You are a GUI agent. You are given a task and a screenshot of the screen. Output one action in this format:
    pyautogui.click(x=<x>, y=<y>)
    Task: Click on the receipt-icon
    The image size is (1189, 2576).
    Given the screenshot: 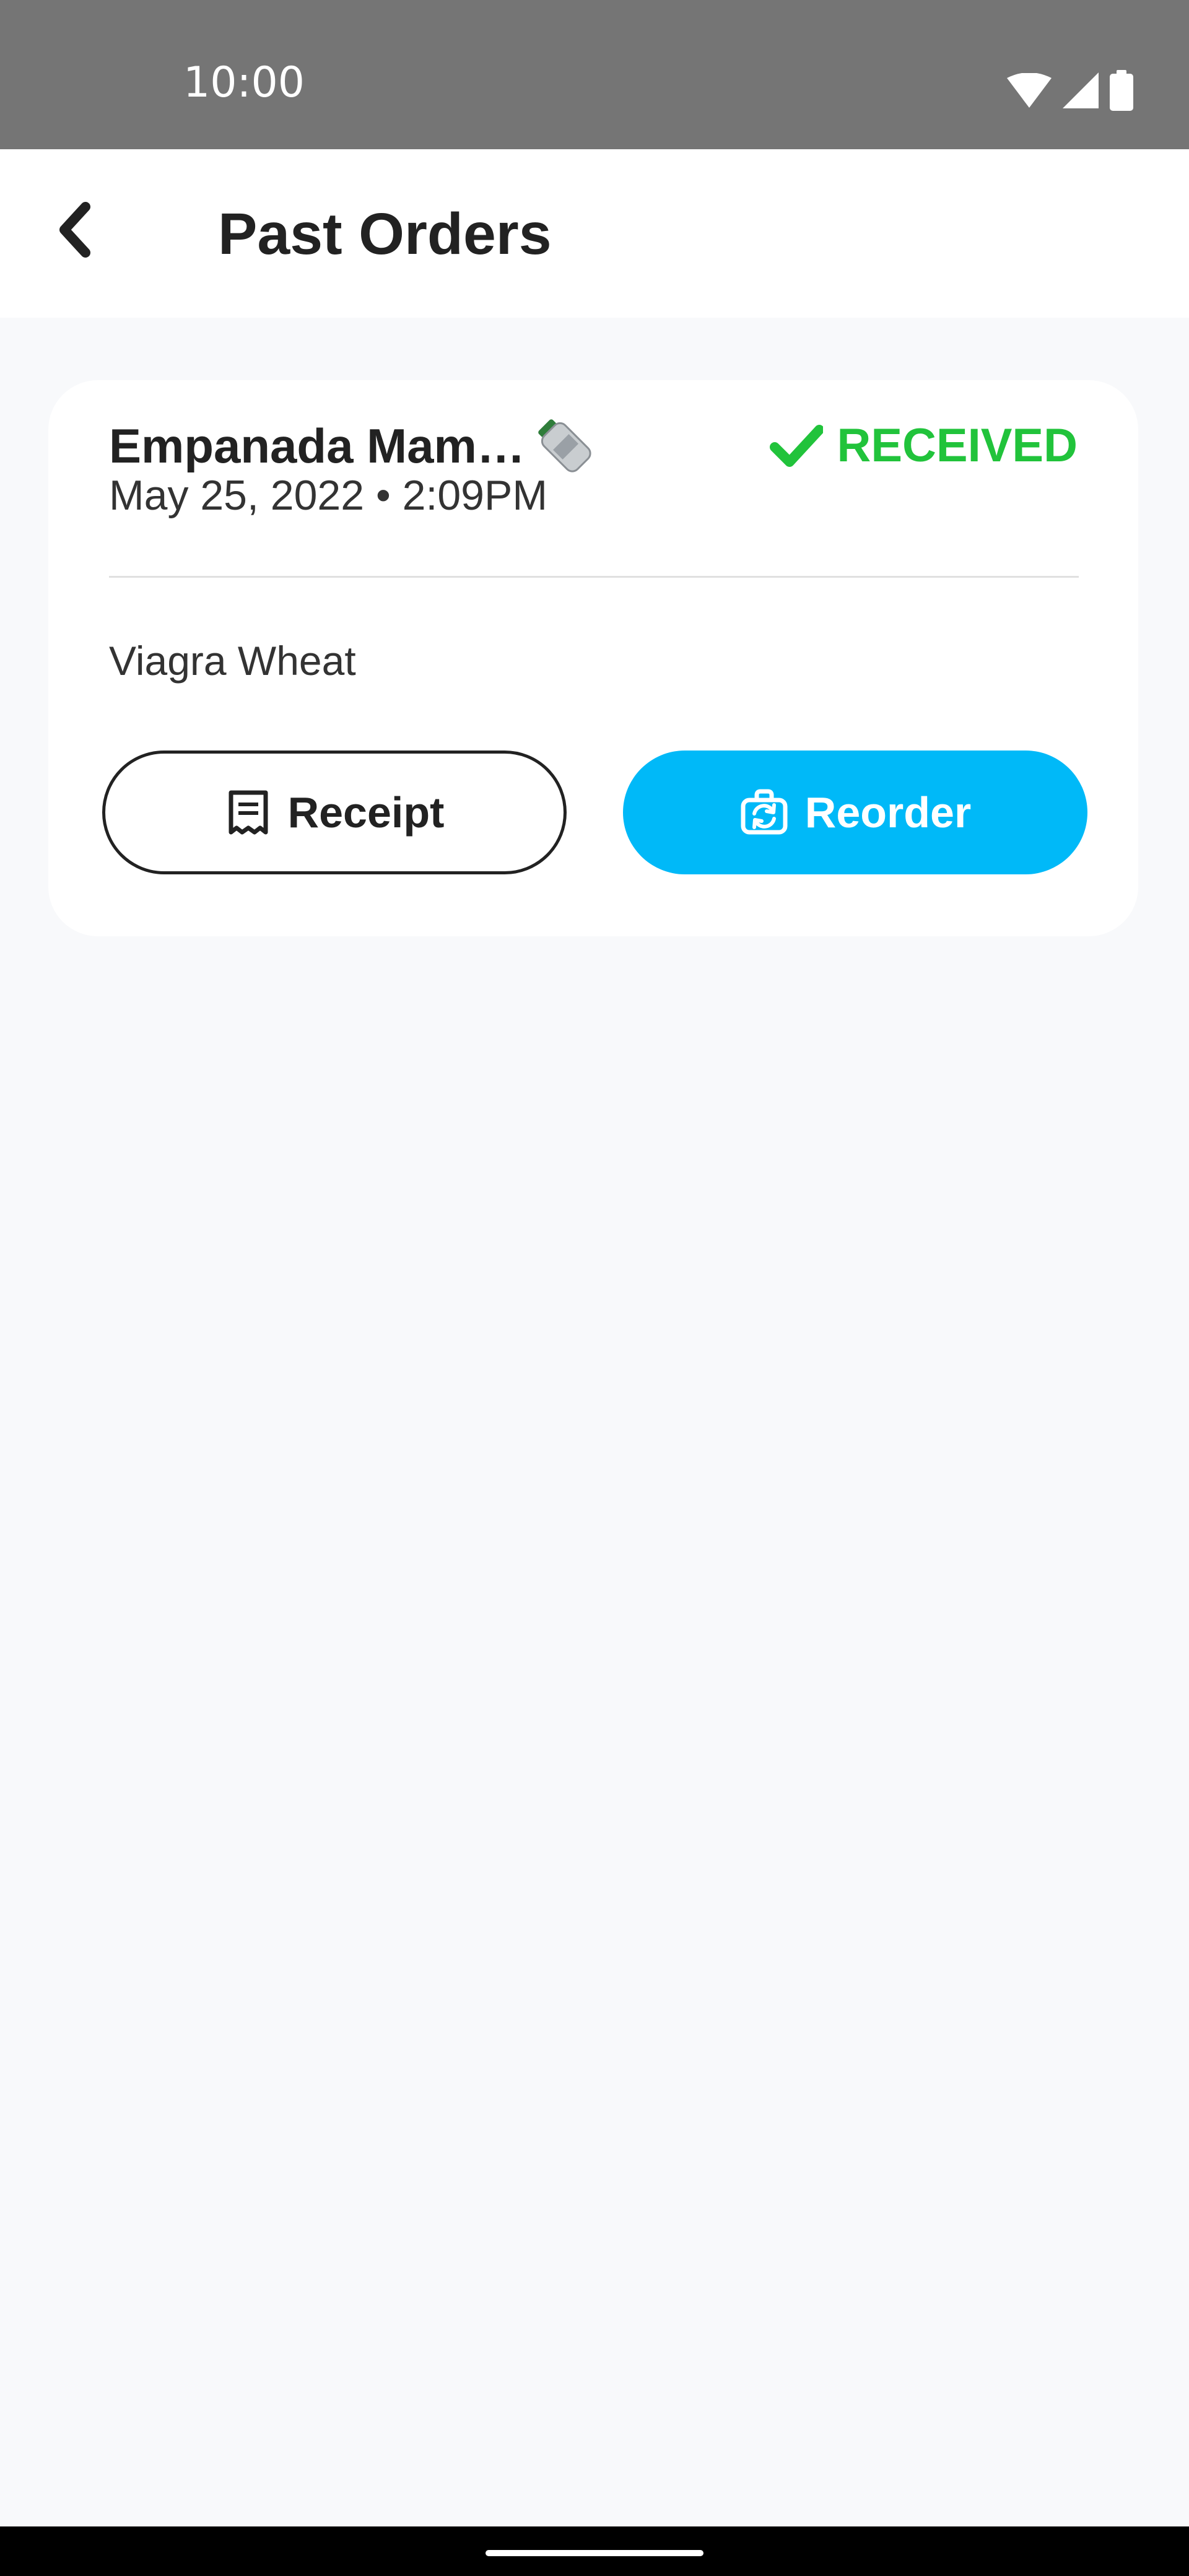 What is the action you would take?
    pyautogui.click(x=248, y=812)
    